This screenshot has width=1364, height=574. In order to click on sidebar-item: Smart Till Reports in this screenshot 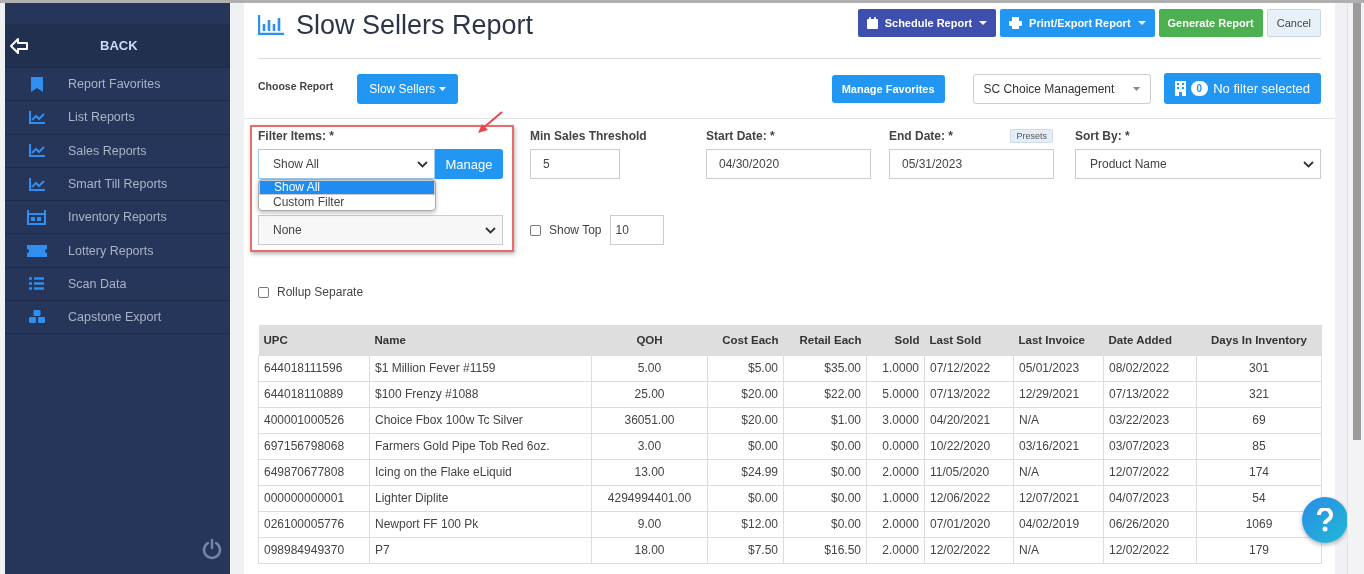, I will do `click(117, 184)`.